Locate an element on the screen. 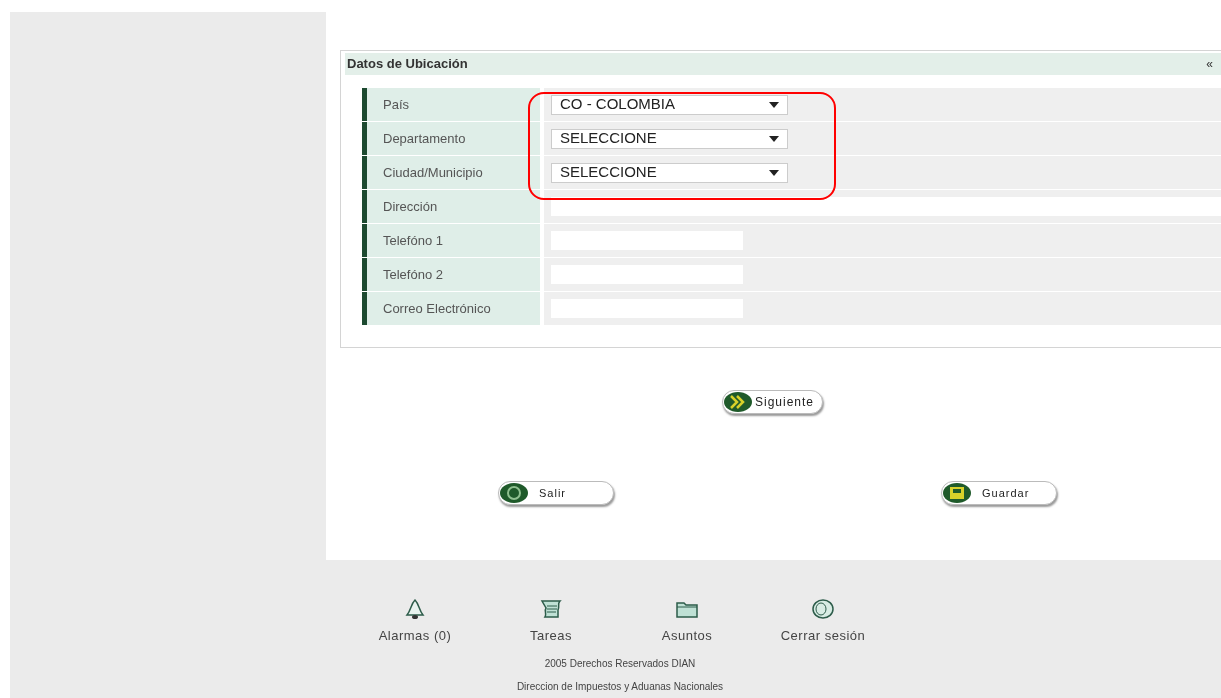 This screenshot has width=1221, height=698. bell-icon is located at coordinates (415, 609).